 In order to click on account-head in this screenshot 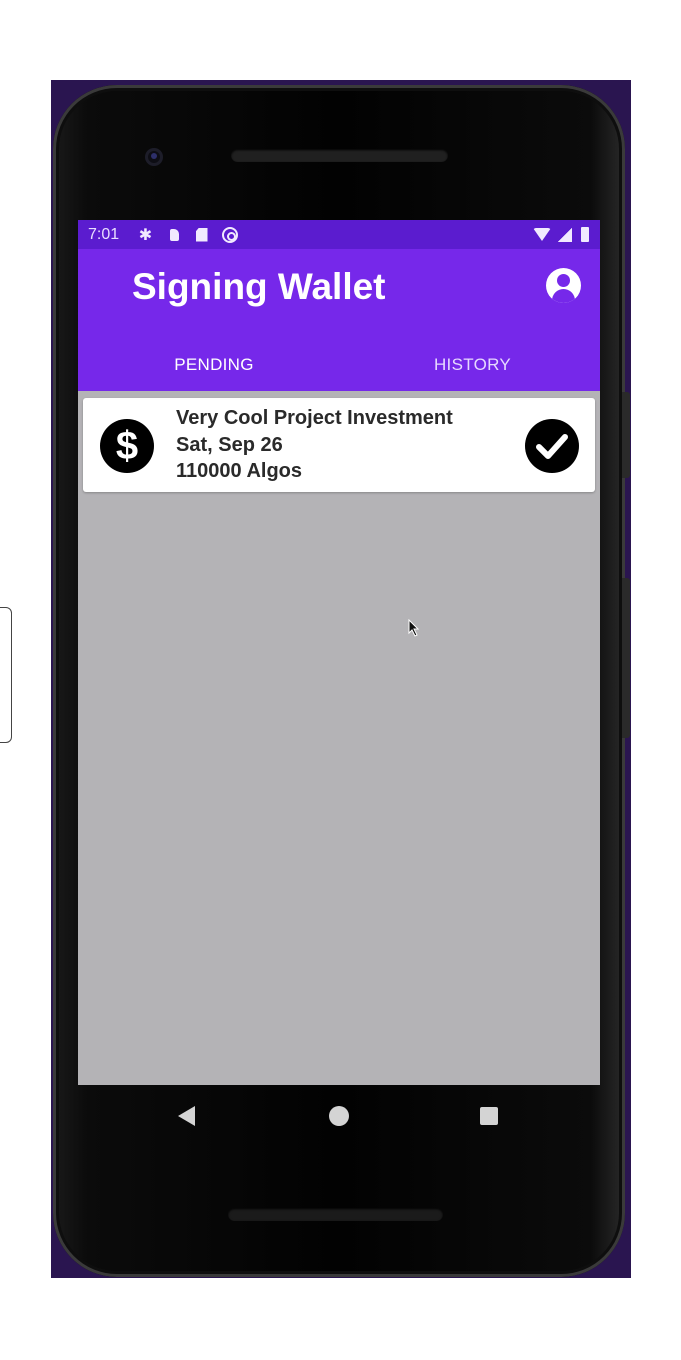, I will do `click(563, 280)`.